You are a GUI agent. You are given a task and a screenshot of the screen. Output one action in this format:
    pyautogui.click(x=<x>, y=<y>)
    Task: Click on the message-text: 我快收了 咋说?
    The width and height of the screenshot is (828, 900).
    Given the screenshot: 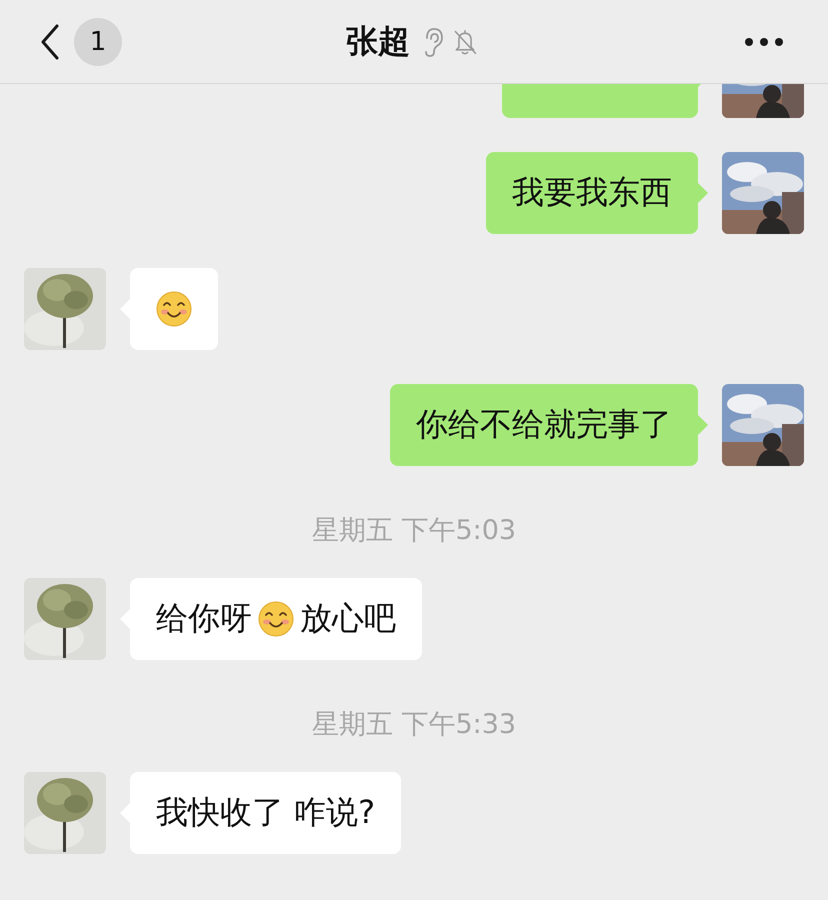 What is the action you would take?
    pyautogui.click(x=266, y=812)
    